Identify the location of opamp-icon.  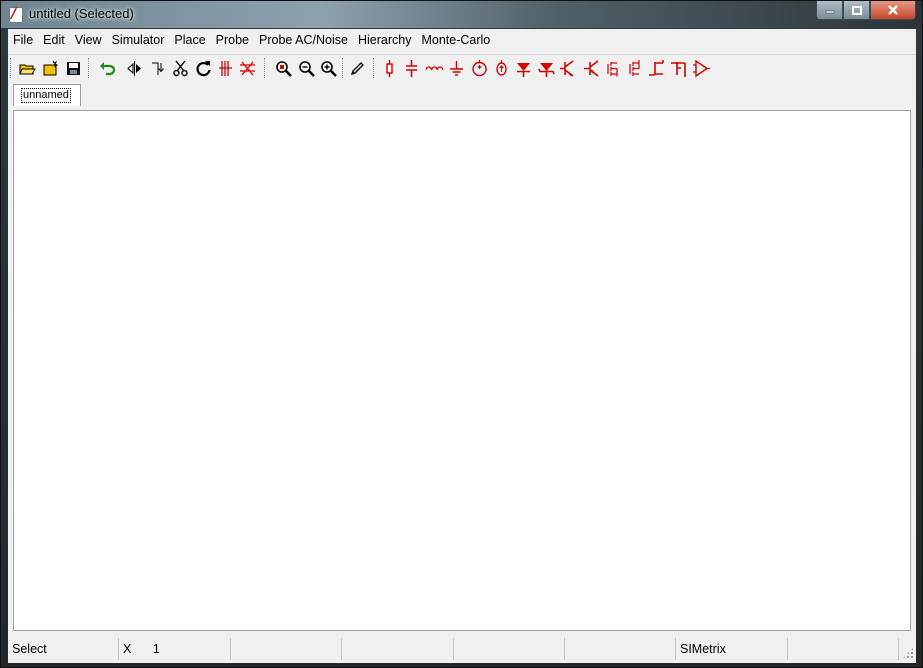
(701, 68).